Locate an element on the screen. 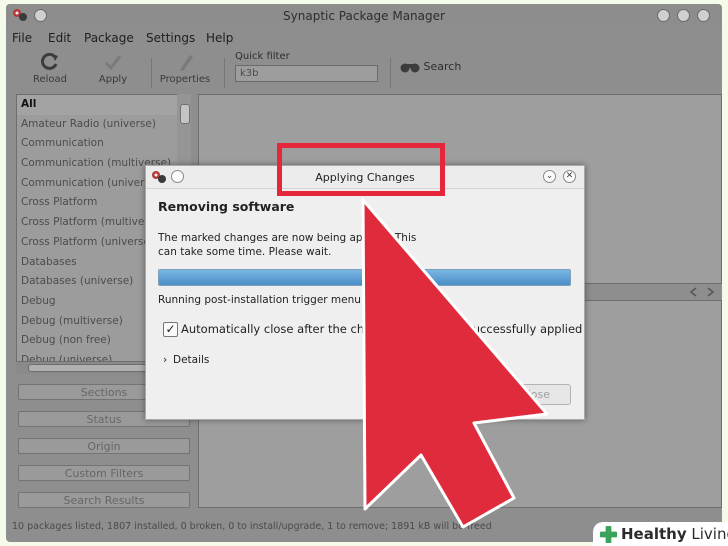 The image size is (728, 546). minimize-button is located at coordinates (663, 15).